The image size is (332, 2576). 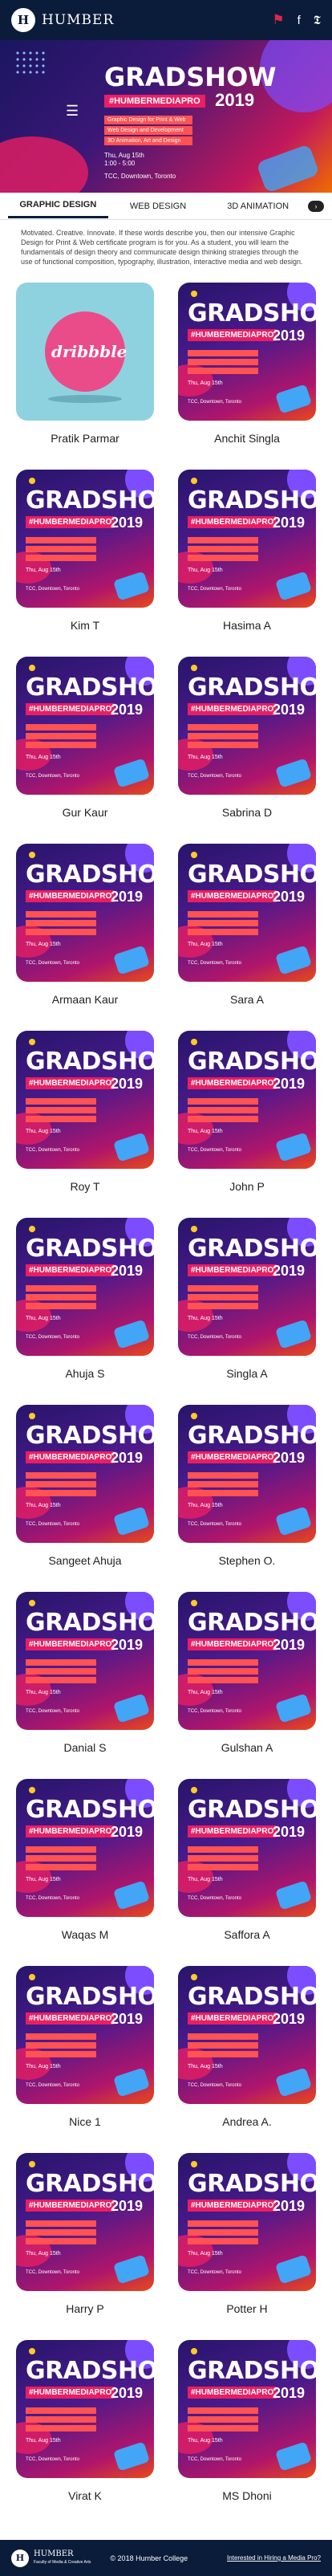 I want to click on tabs-scroll-right-icon: ›, so click(x=316, y=206).